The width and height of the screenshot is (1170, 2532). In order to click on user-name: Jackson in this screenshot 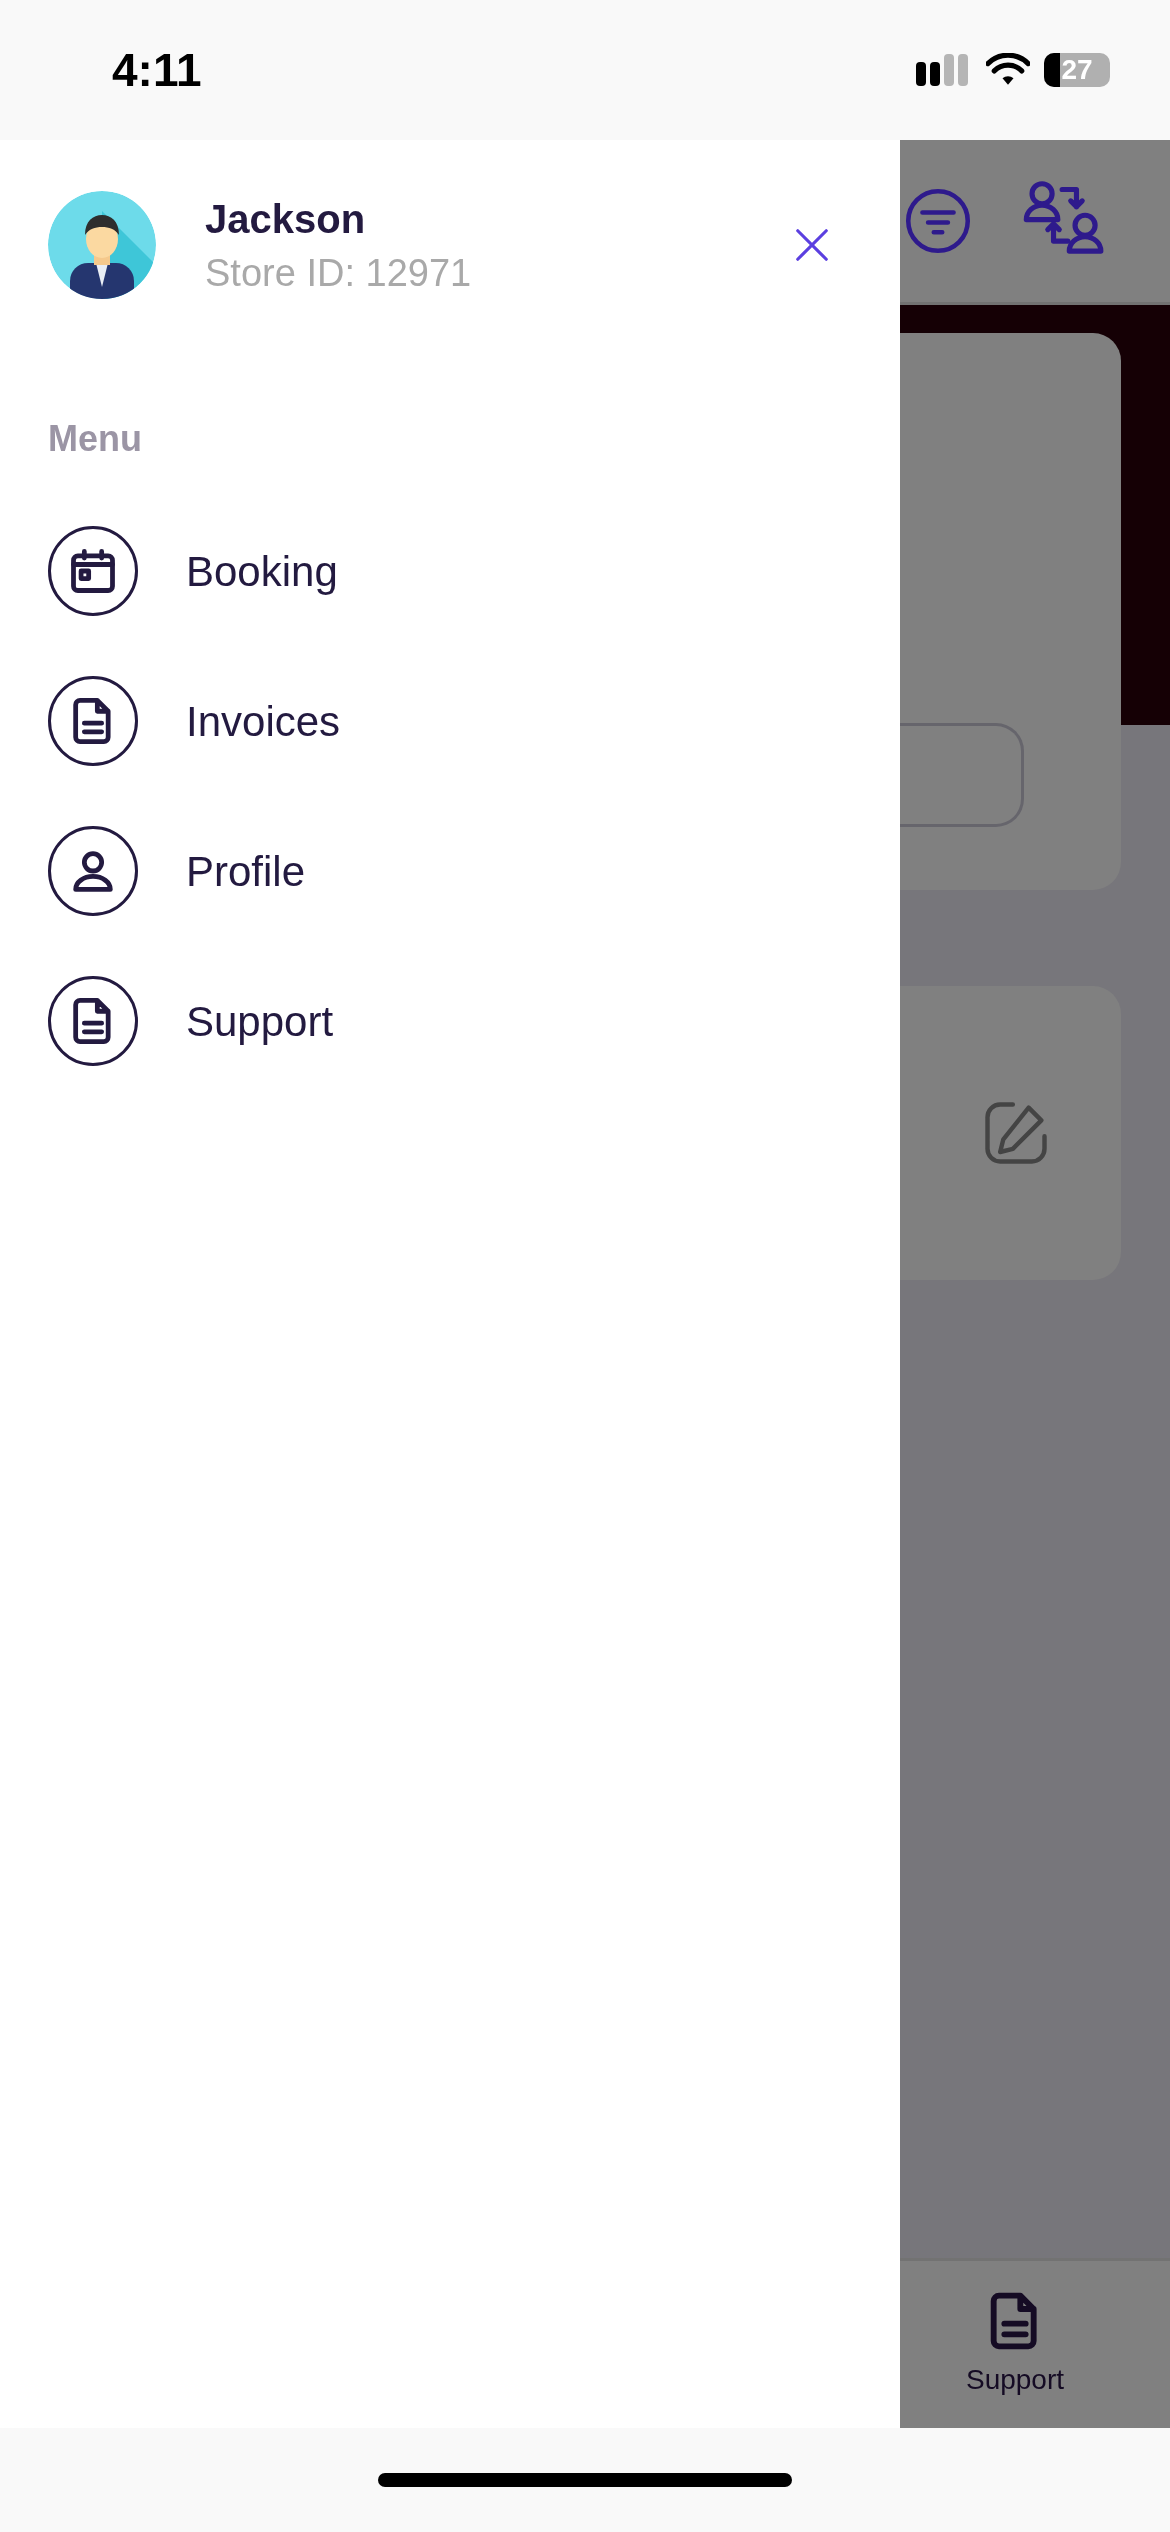, I will do `click(286, 219)`.